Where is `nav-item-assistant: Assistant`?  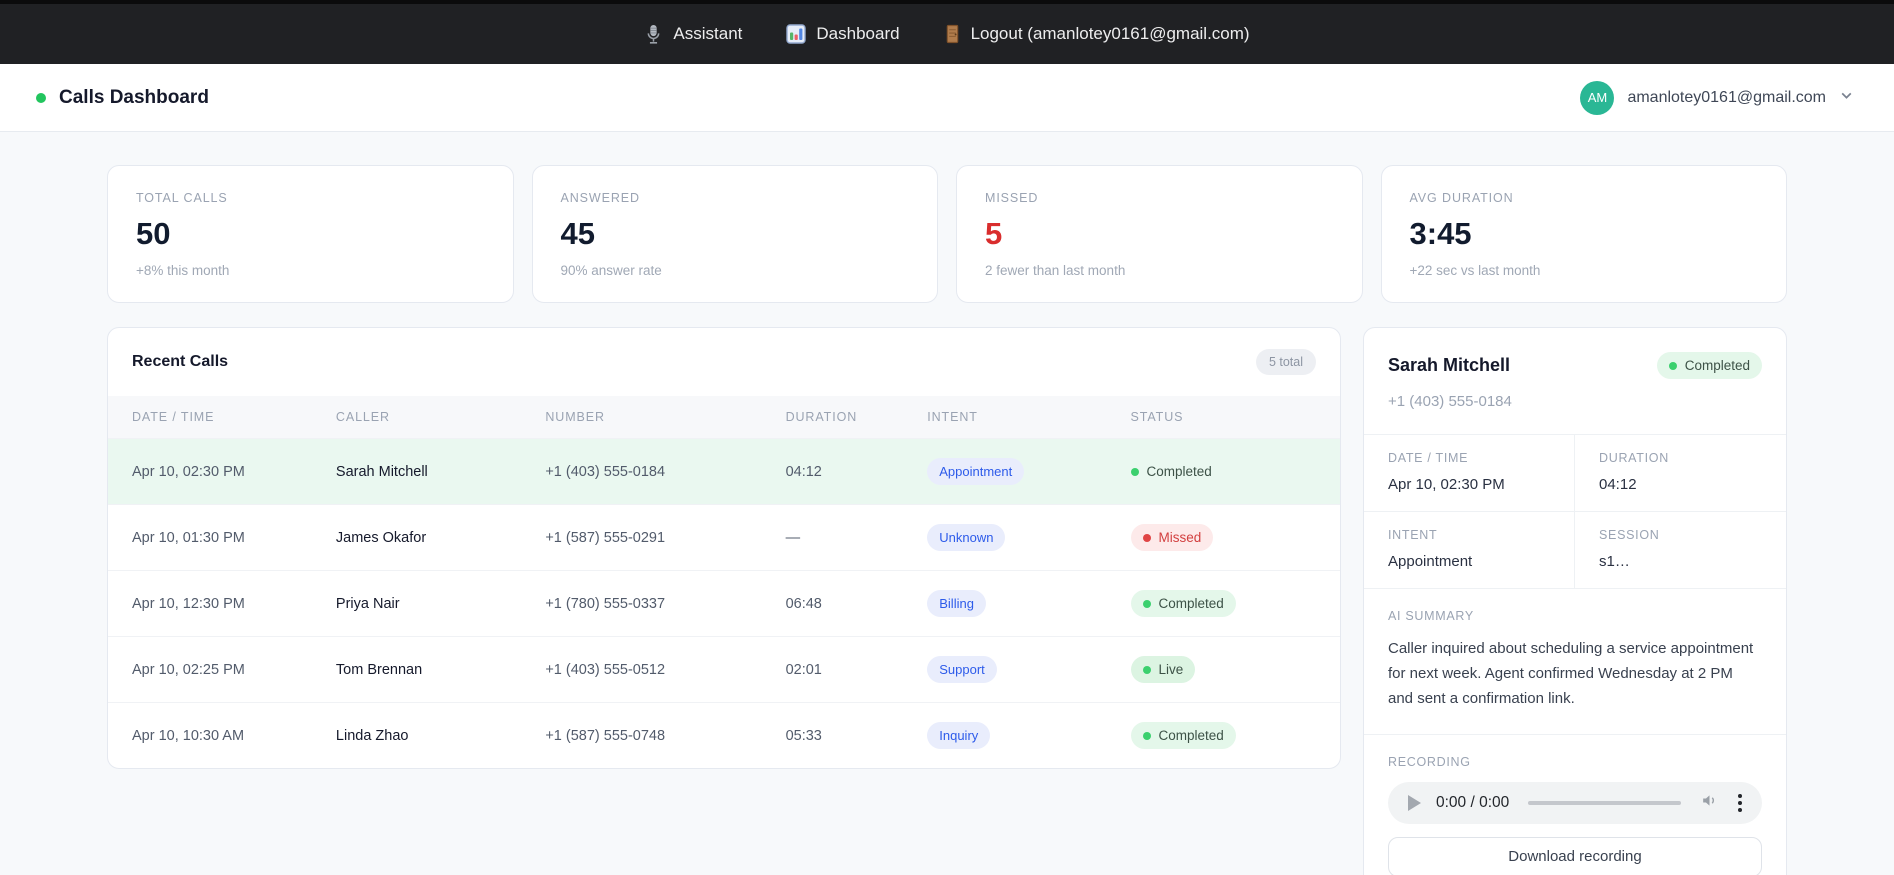
nav-item-assistant: Assistant is located at coordinates (693, 34).